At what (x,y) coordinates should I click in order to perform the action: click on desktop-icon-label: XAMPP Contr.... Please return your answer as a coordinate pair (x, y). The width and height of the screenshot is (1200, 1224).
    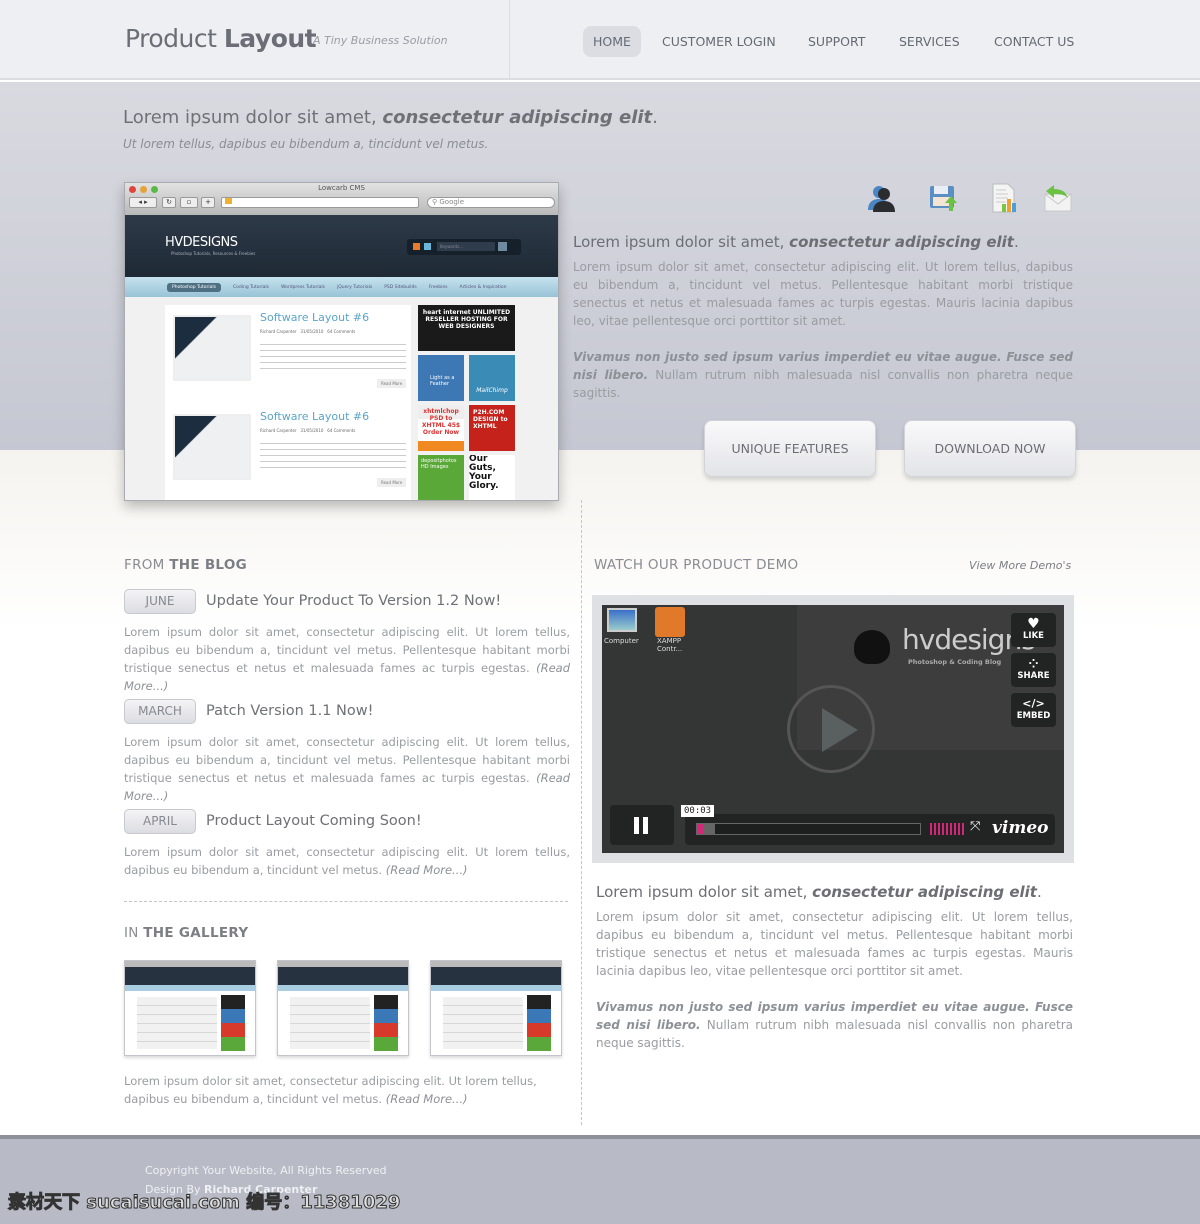
    Looking at the image, I should click on (670, 645).